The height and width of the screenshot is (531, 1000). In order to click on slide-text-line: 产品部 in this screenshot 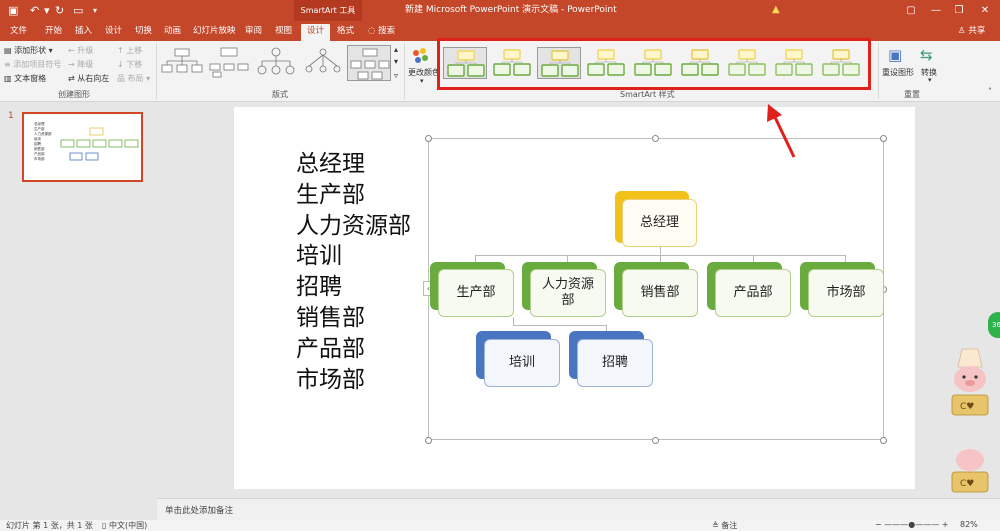, I will do `click(330, 348)`.